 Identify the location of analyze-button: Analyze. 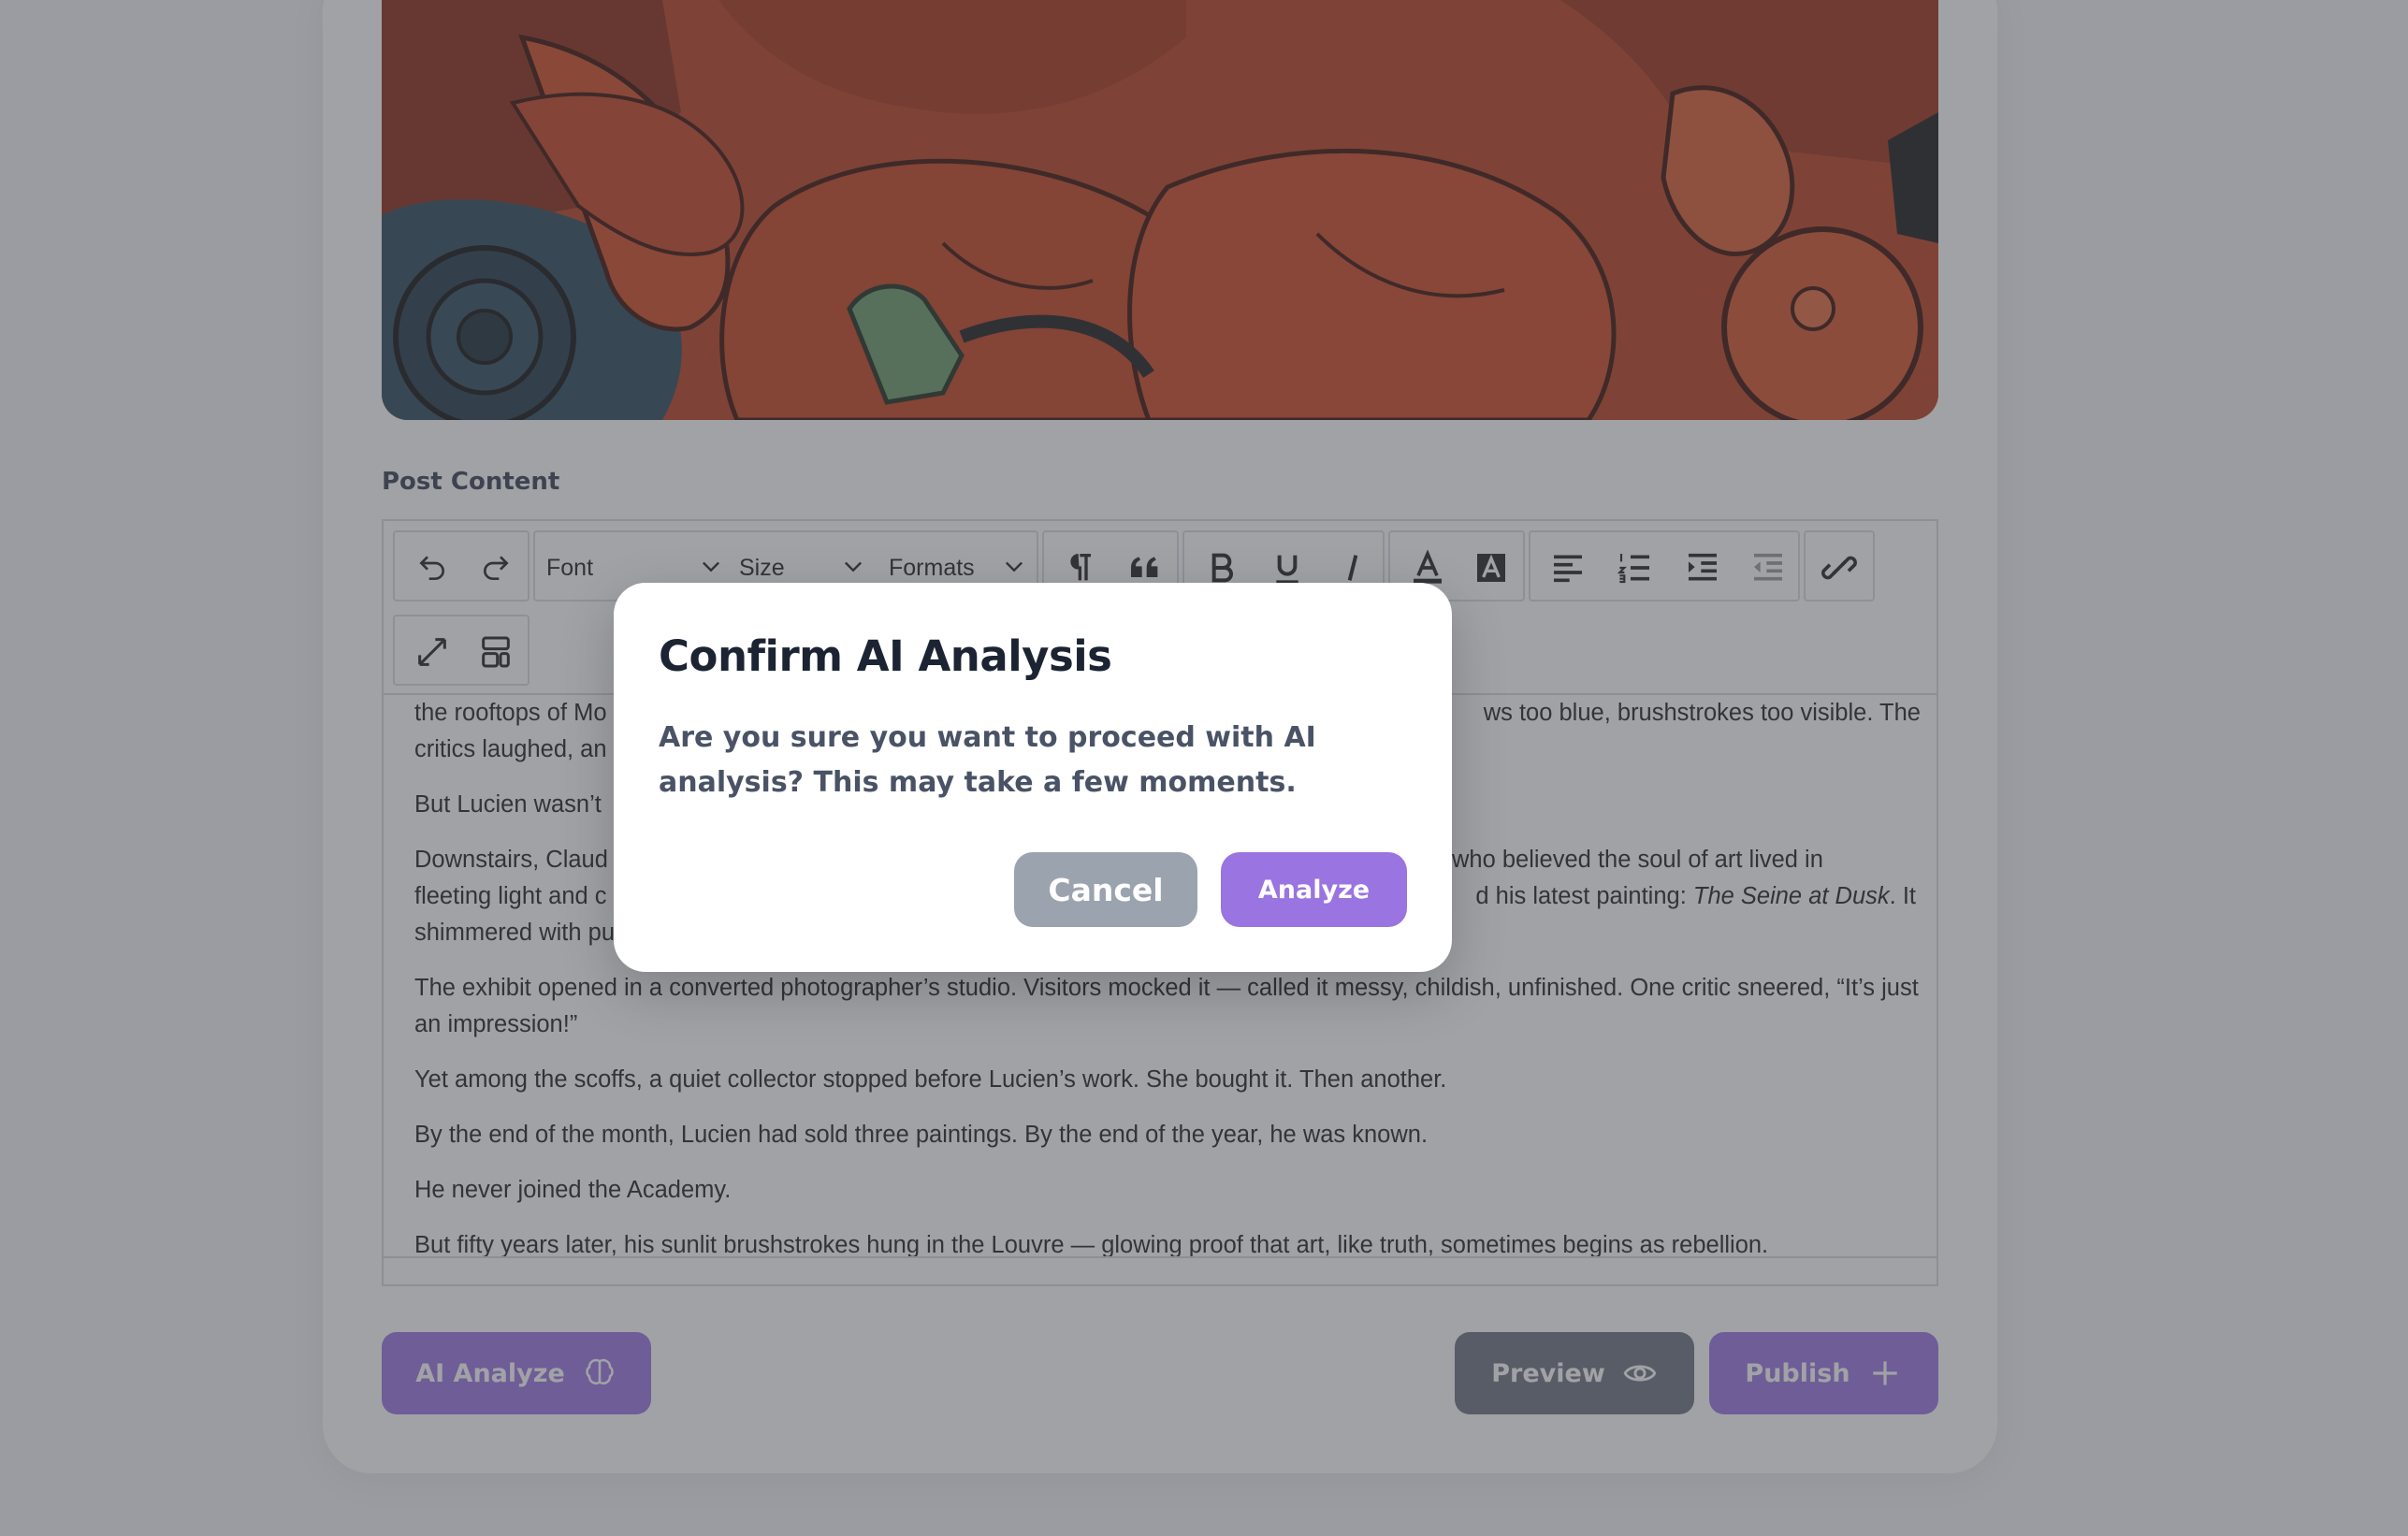
(1314, 890).